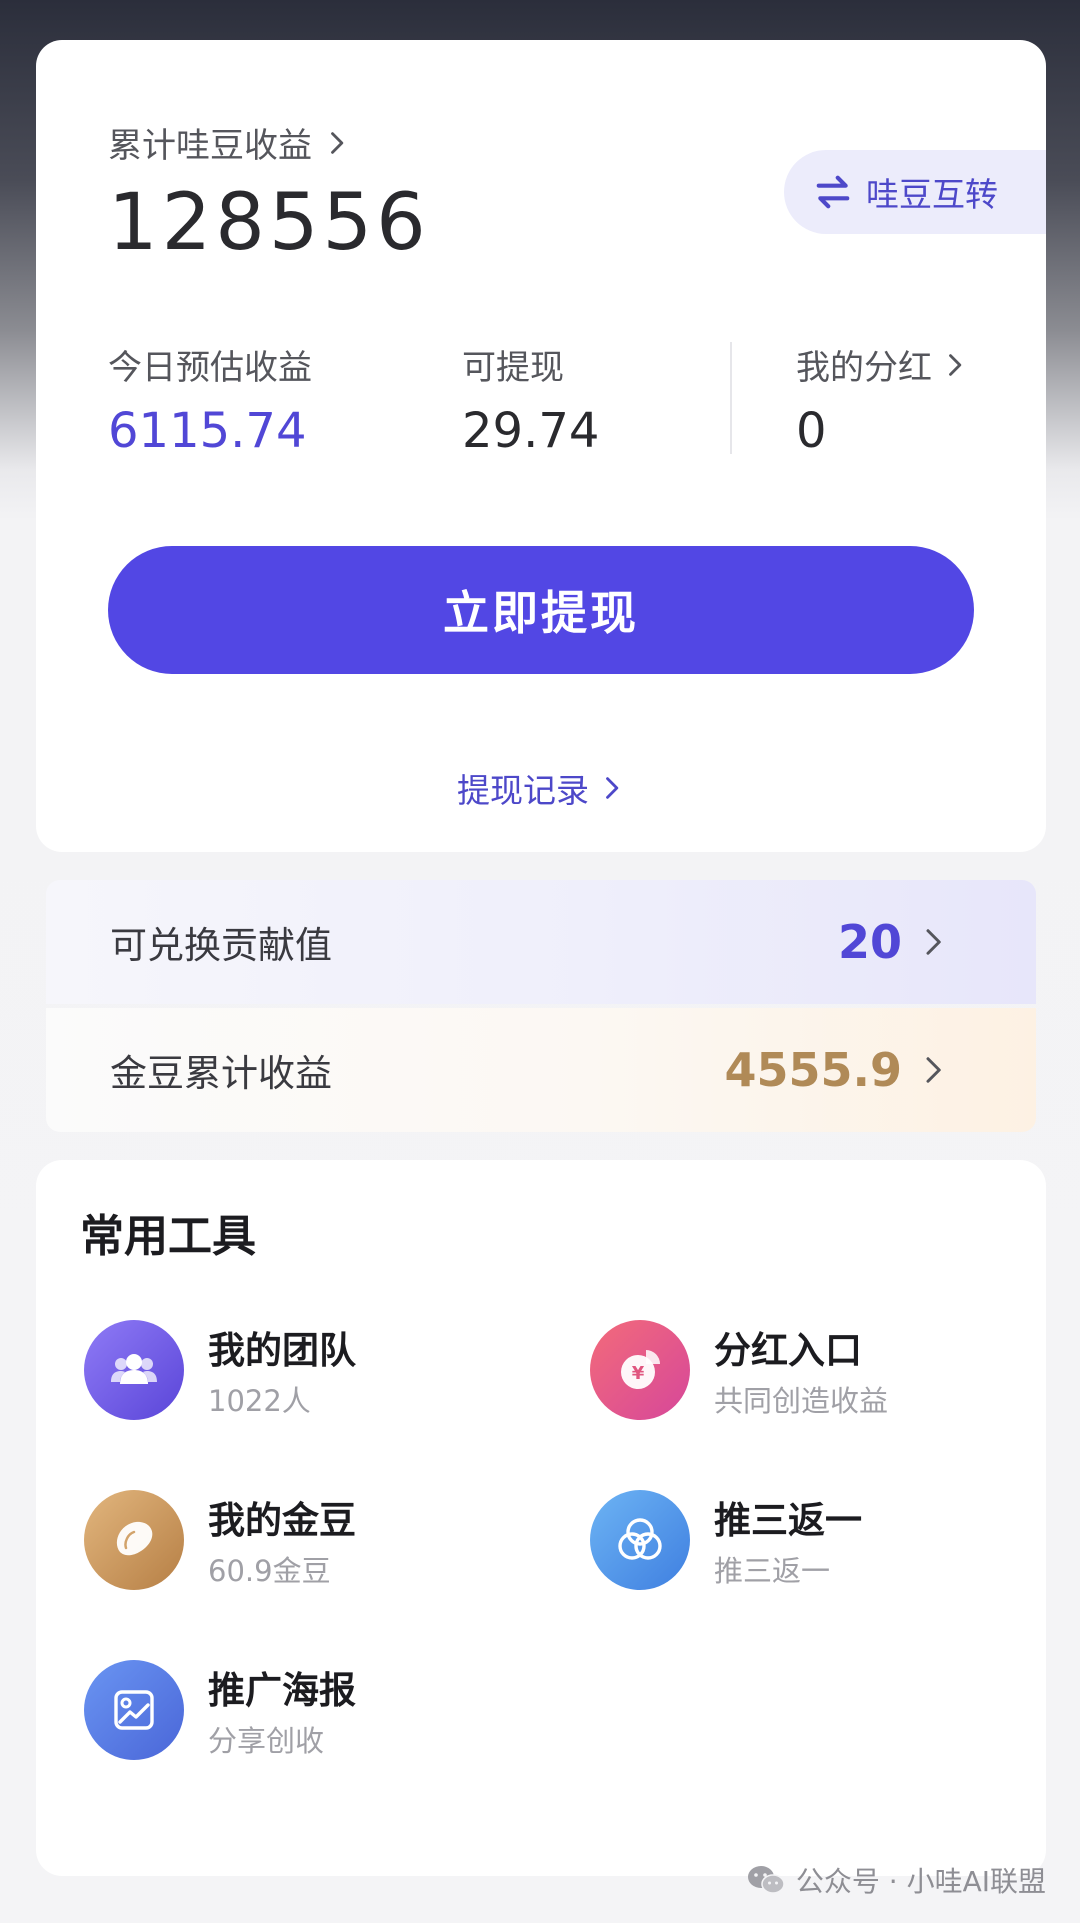 The height and width of the screenshot is (1923, 1080). I want to click on withdraw-records-link: 提现记录, so click(541, 788).